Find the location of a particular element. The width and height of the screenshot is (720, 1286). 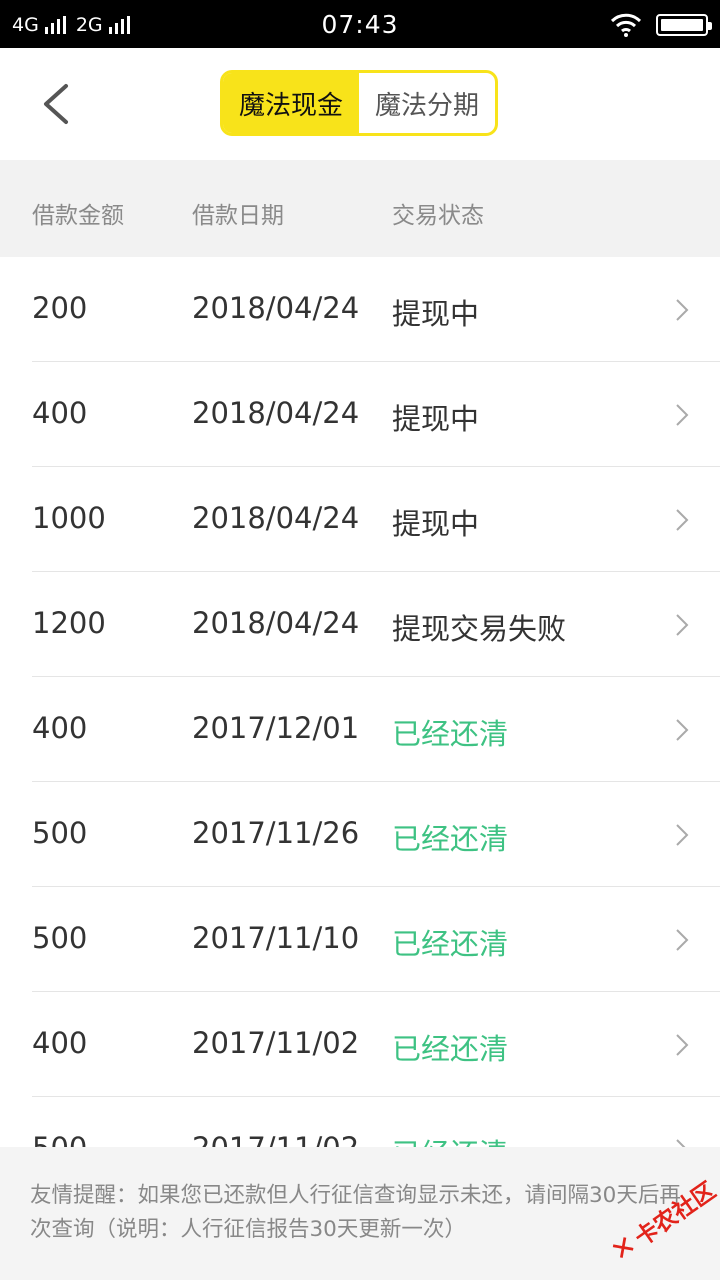

status-bar: 4G 2G 07:43 is located at coordinates (360, 24).